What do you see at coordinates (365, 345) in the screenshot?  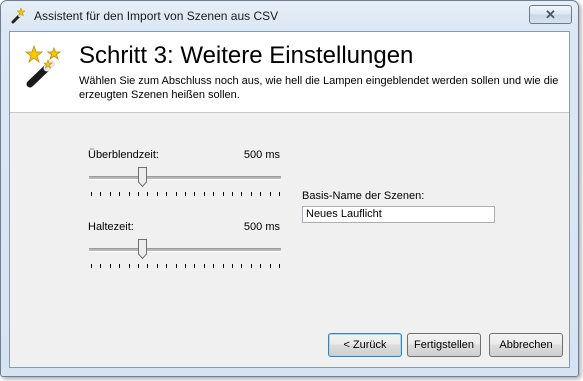 I see `back-button: < Zurück` at bounding box center [365, 345].